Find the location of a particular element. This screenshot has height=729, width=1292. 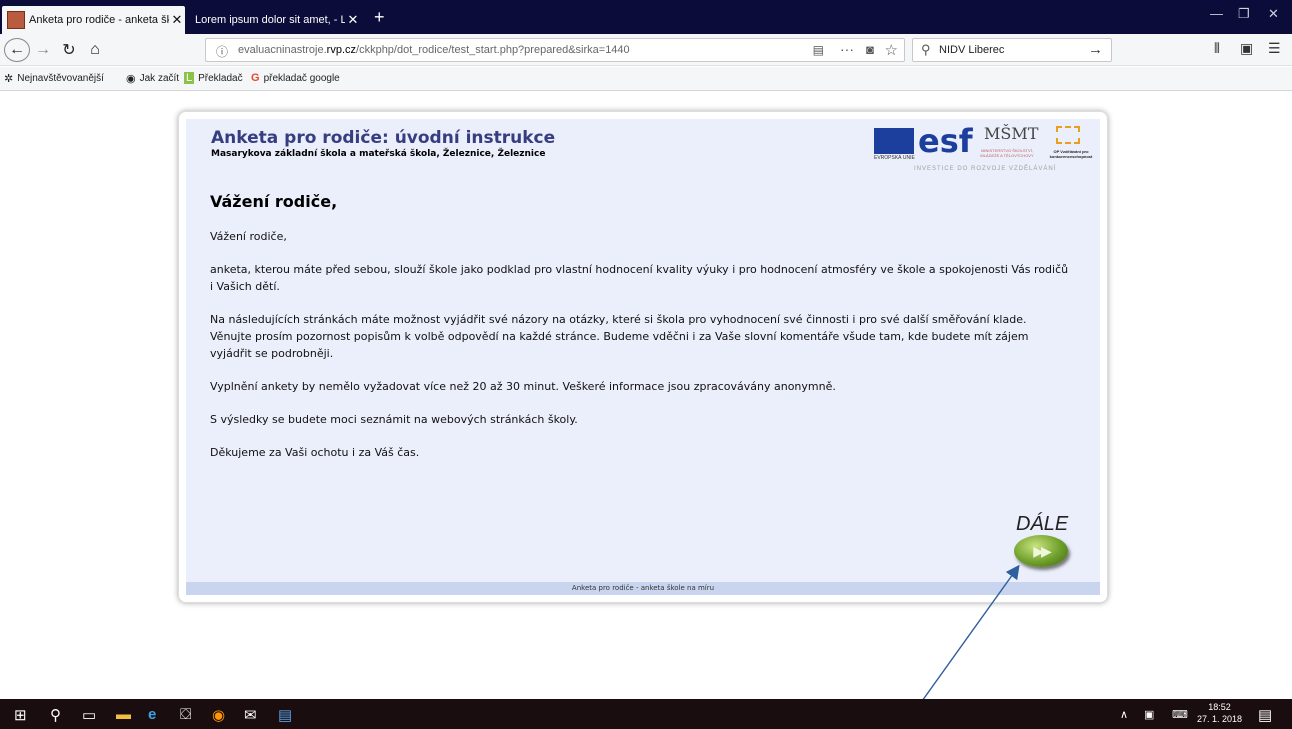

op-logo-icon is located at coordinates (1068, 135).